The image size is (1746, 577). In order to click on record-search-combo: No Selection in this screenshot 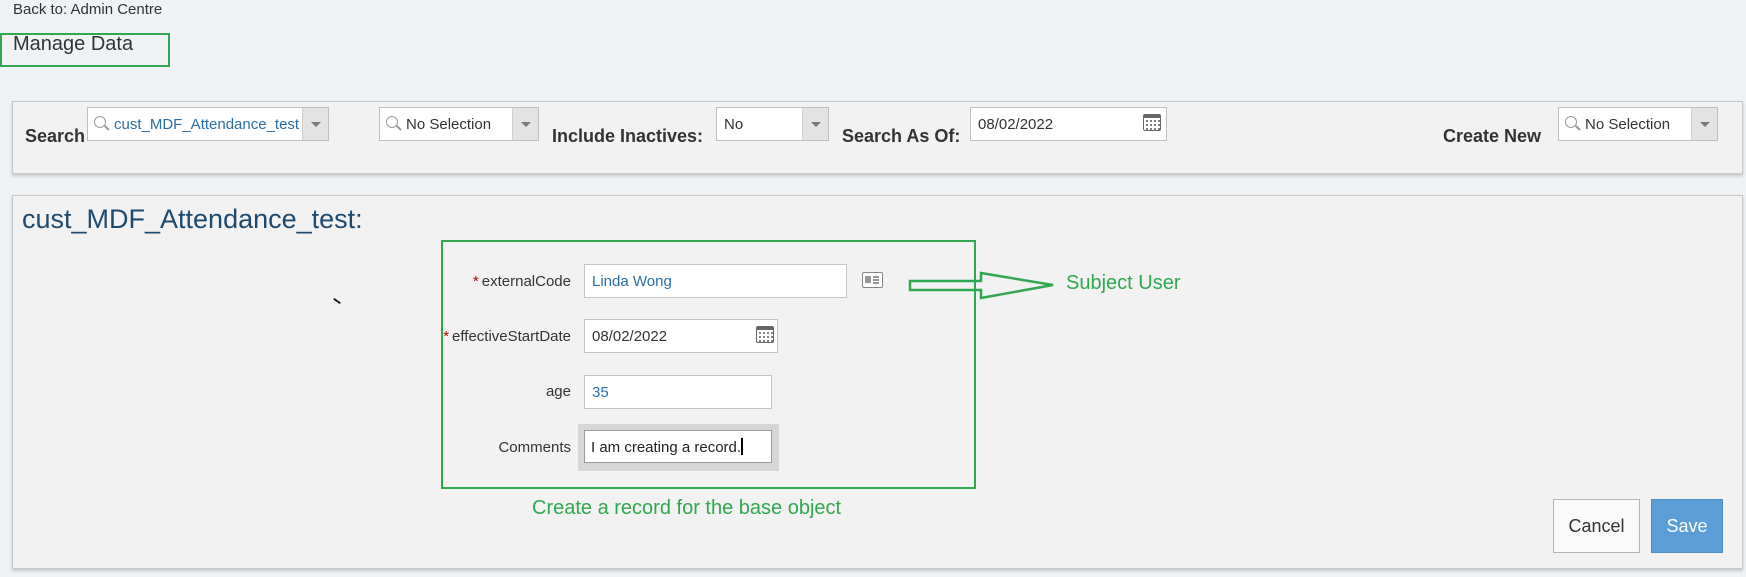, I will do `click(459, 124)`.